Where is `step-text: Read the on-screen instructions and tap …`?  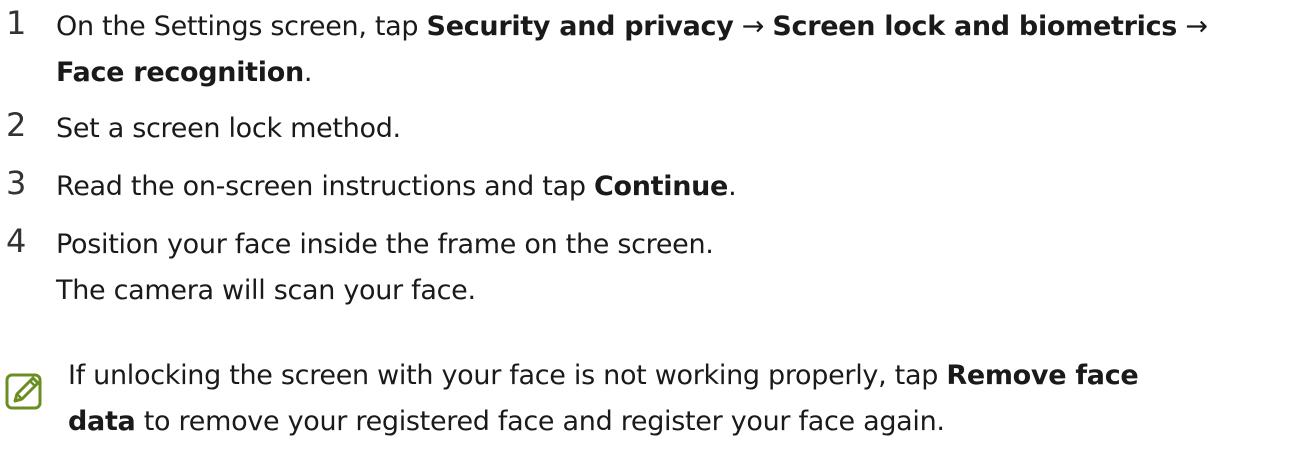
step-text: Read the on-screen instructions and tap … is located at coordinates (676, 187).